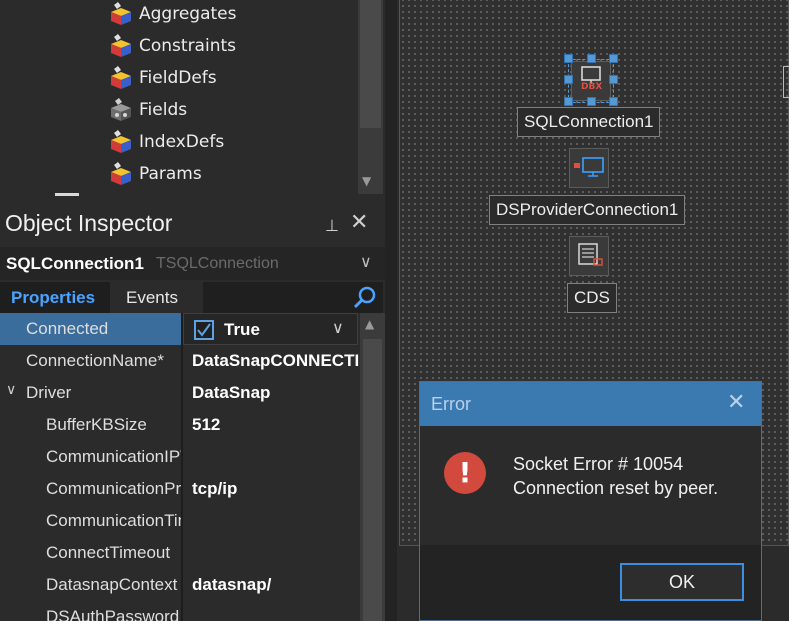  Describe the element at coordinates (275, 489) in the screenshot. I see `property-value: tcp/ip` at that location.